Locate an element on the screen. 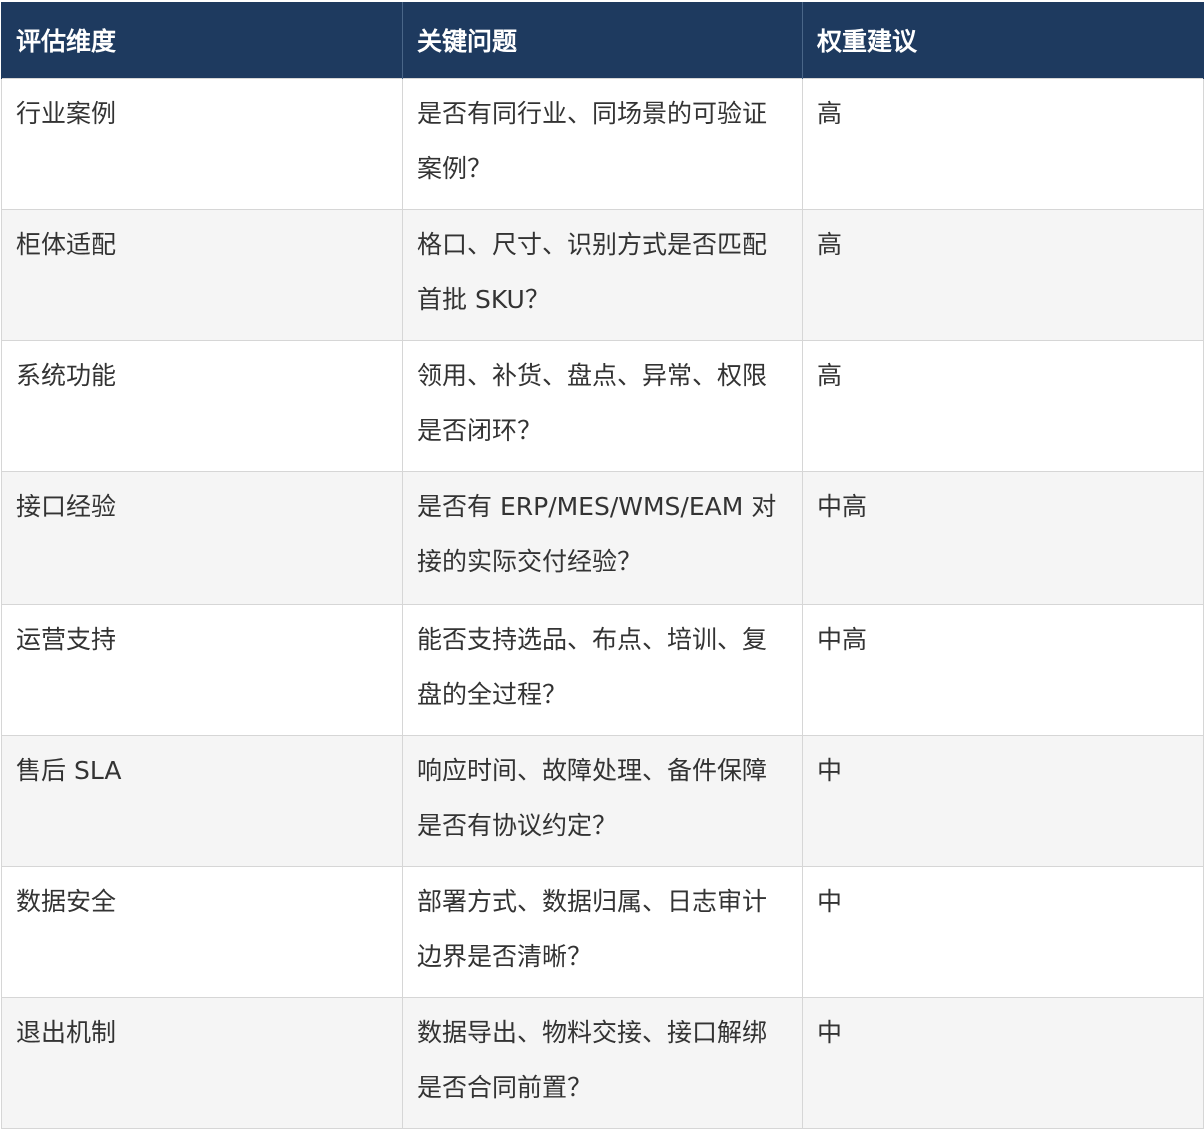 The image size is (1204, 1132). table-row: 柜体适配 格口、尺寸、识别方式是否匹配首批 SKU？ 高 is located at coordinates (602, 274).